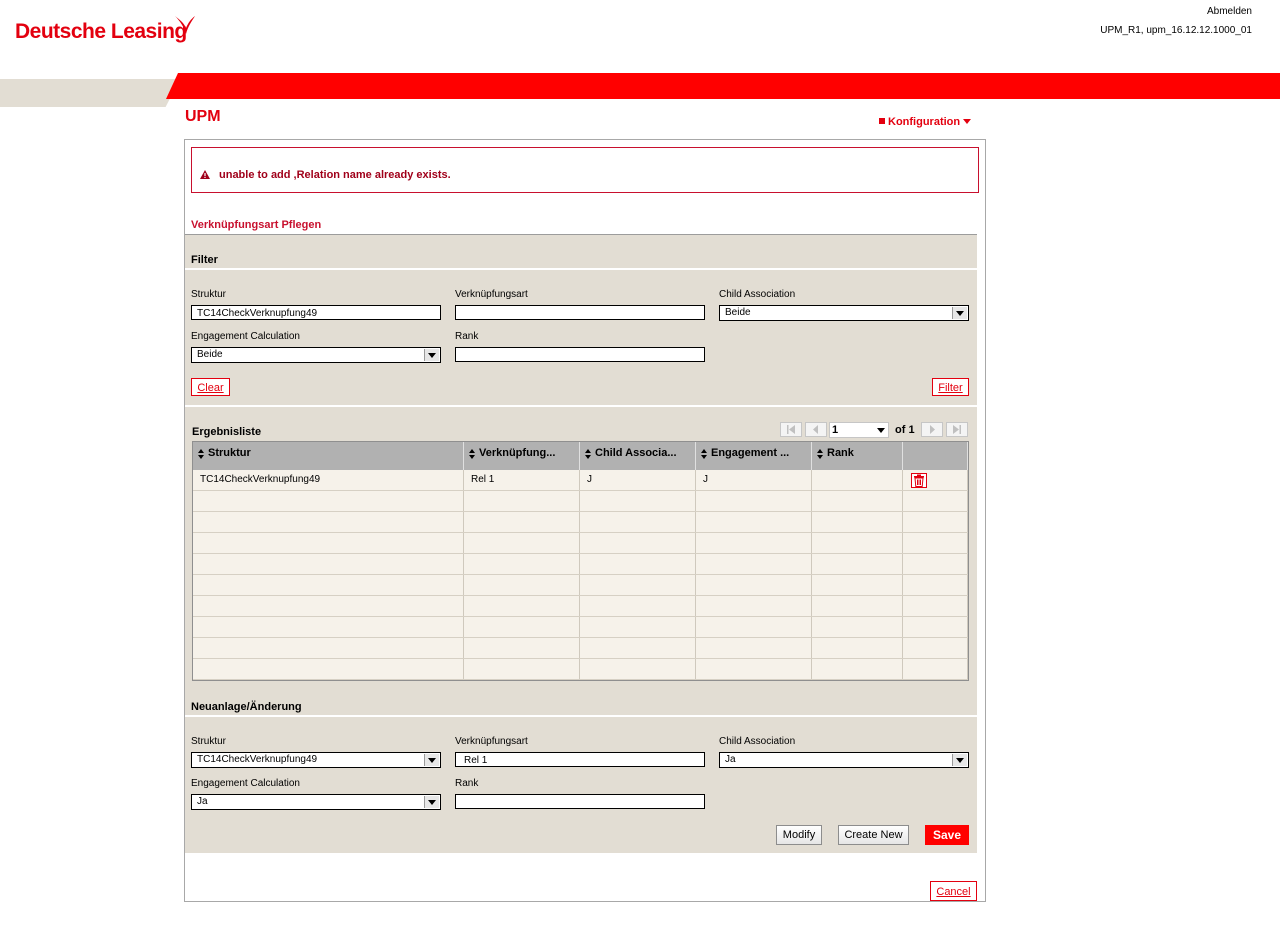 The height and width of the screenshot is (937, 1280). What do you see at coordinates (210, 354) in the screenshot?
I see `filter-engagement-value: Beide` at bounding box center [210, 354].